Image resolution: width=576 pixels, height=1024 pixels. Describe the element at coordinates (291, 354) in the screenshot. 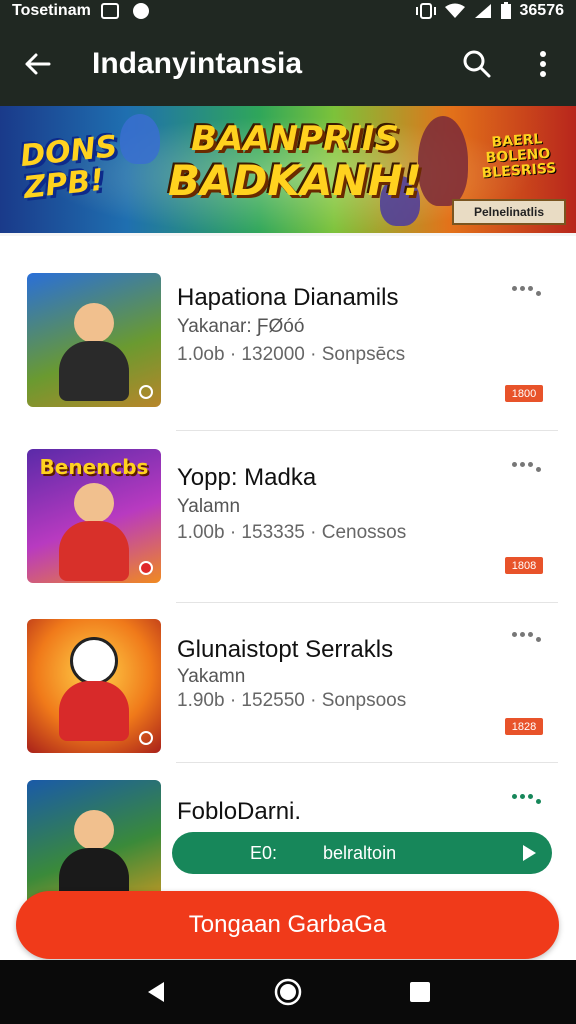

I see `game-meta: 1.0ob · 132000 · Sonpsēcs` at that location.